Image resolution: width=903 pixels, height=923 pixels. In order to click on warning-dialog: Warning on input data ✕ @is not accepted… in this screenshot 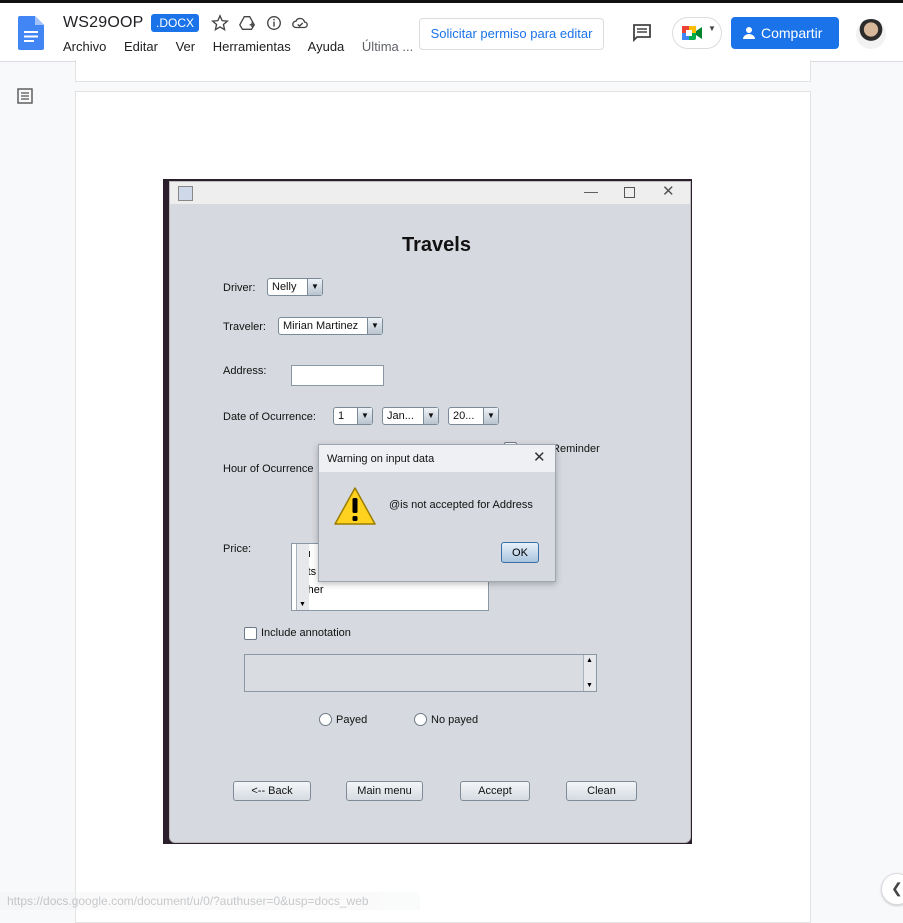, I will do `click(437, 513)`.